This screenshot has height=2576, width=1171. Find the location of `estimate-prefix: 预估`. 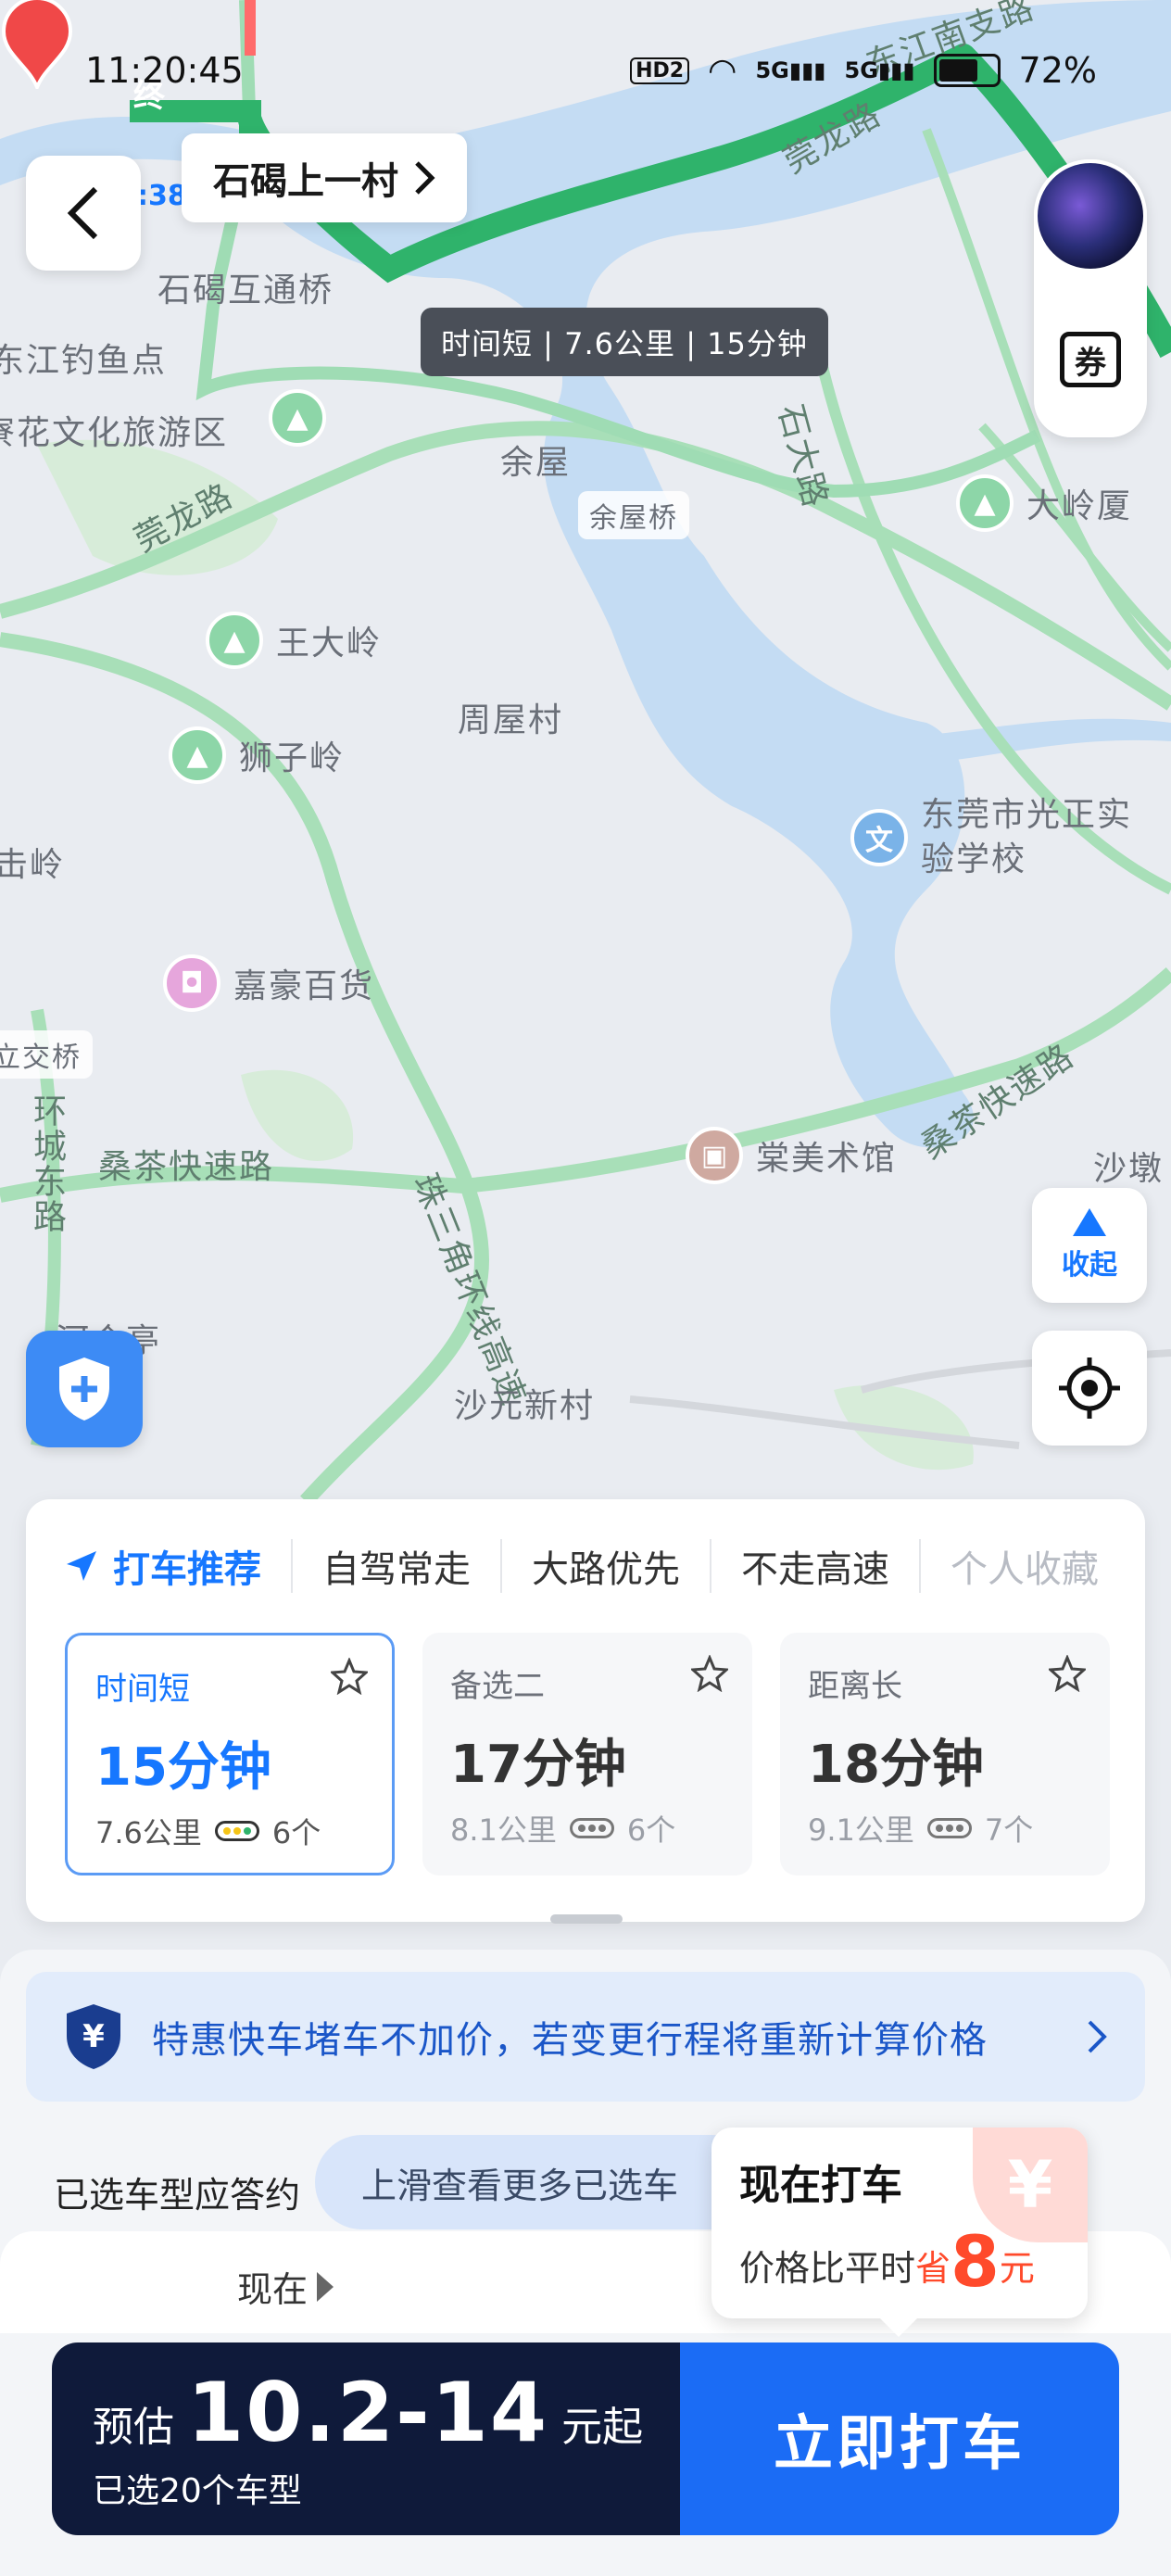

estimate-prefix: 预估 is located at coordinates (134, 2427).